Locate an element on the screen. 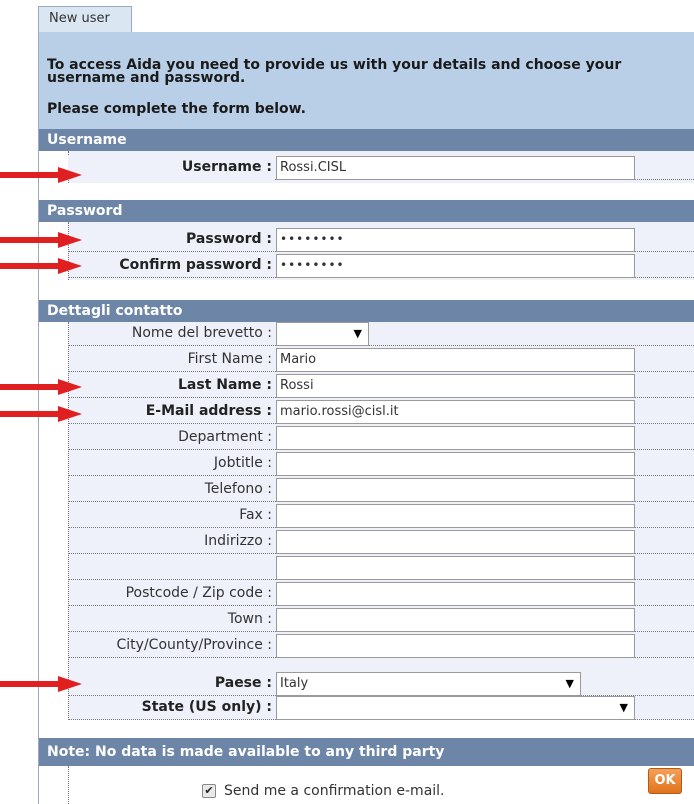 This screenshot has width=694, height=804. last-name-input: Rossi is located at coordinates (455, 386).